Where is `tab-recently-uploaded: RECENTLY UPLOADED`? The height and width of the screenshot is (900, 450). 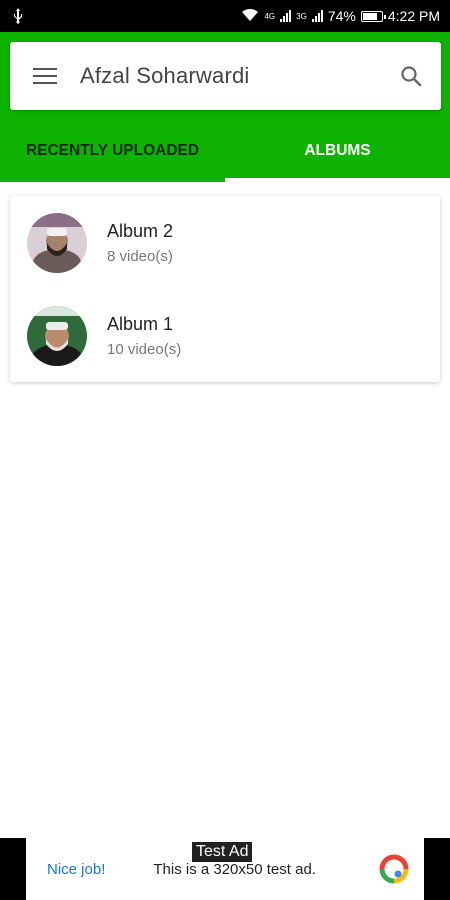 tab-recently-uploaded: RECENTLY UPLOADED is located at coordinates (112, 151).